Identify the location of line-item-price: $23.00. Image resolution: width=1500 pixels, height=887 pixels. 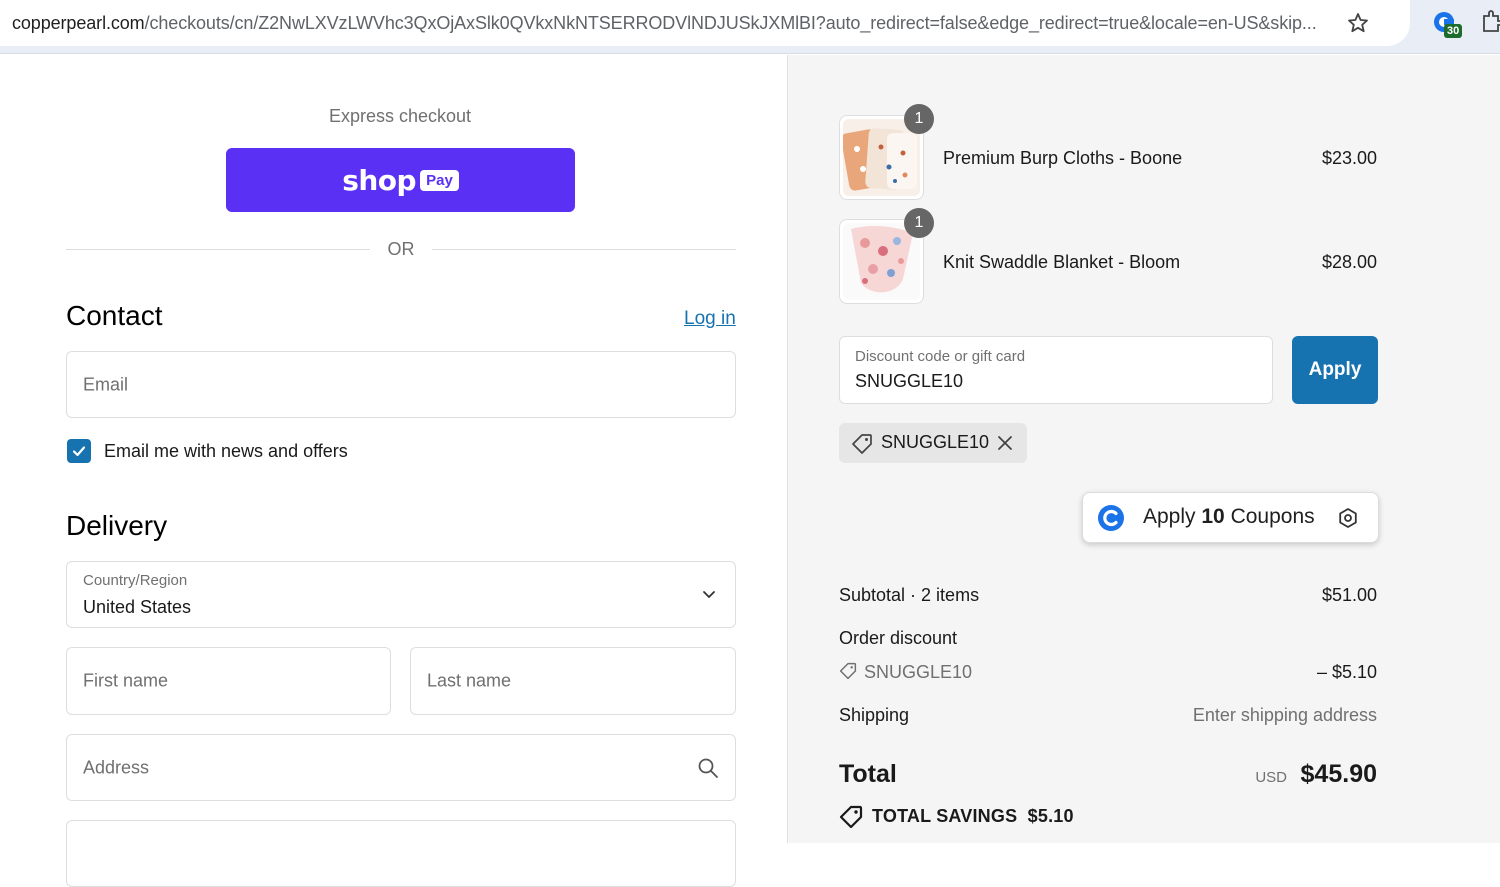
(1349, 158).